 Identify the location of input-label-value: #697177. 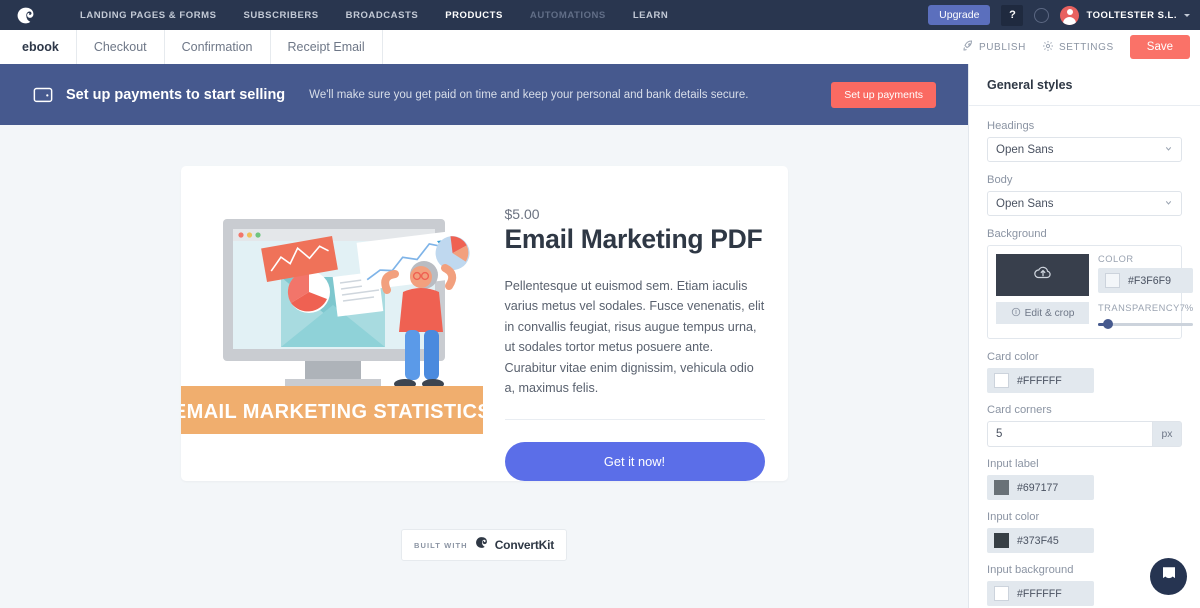
(1038, 487).